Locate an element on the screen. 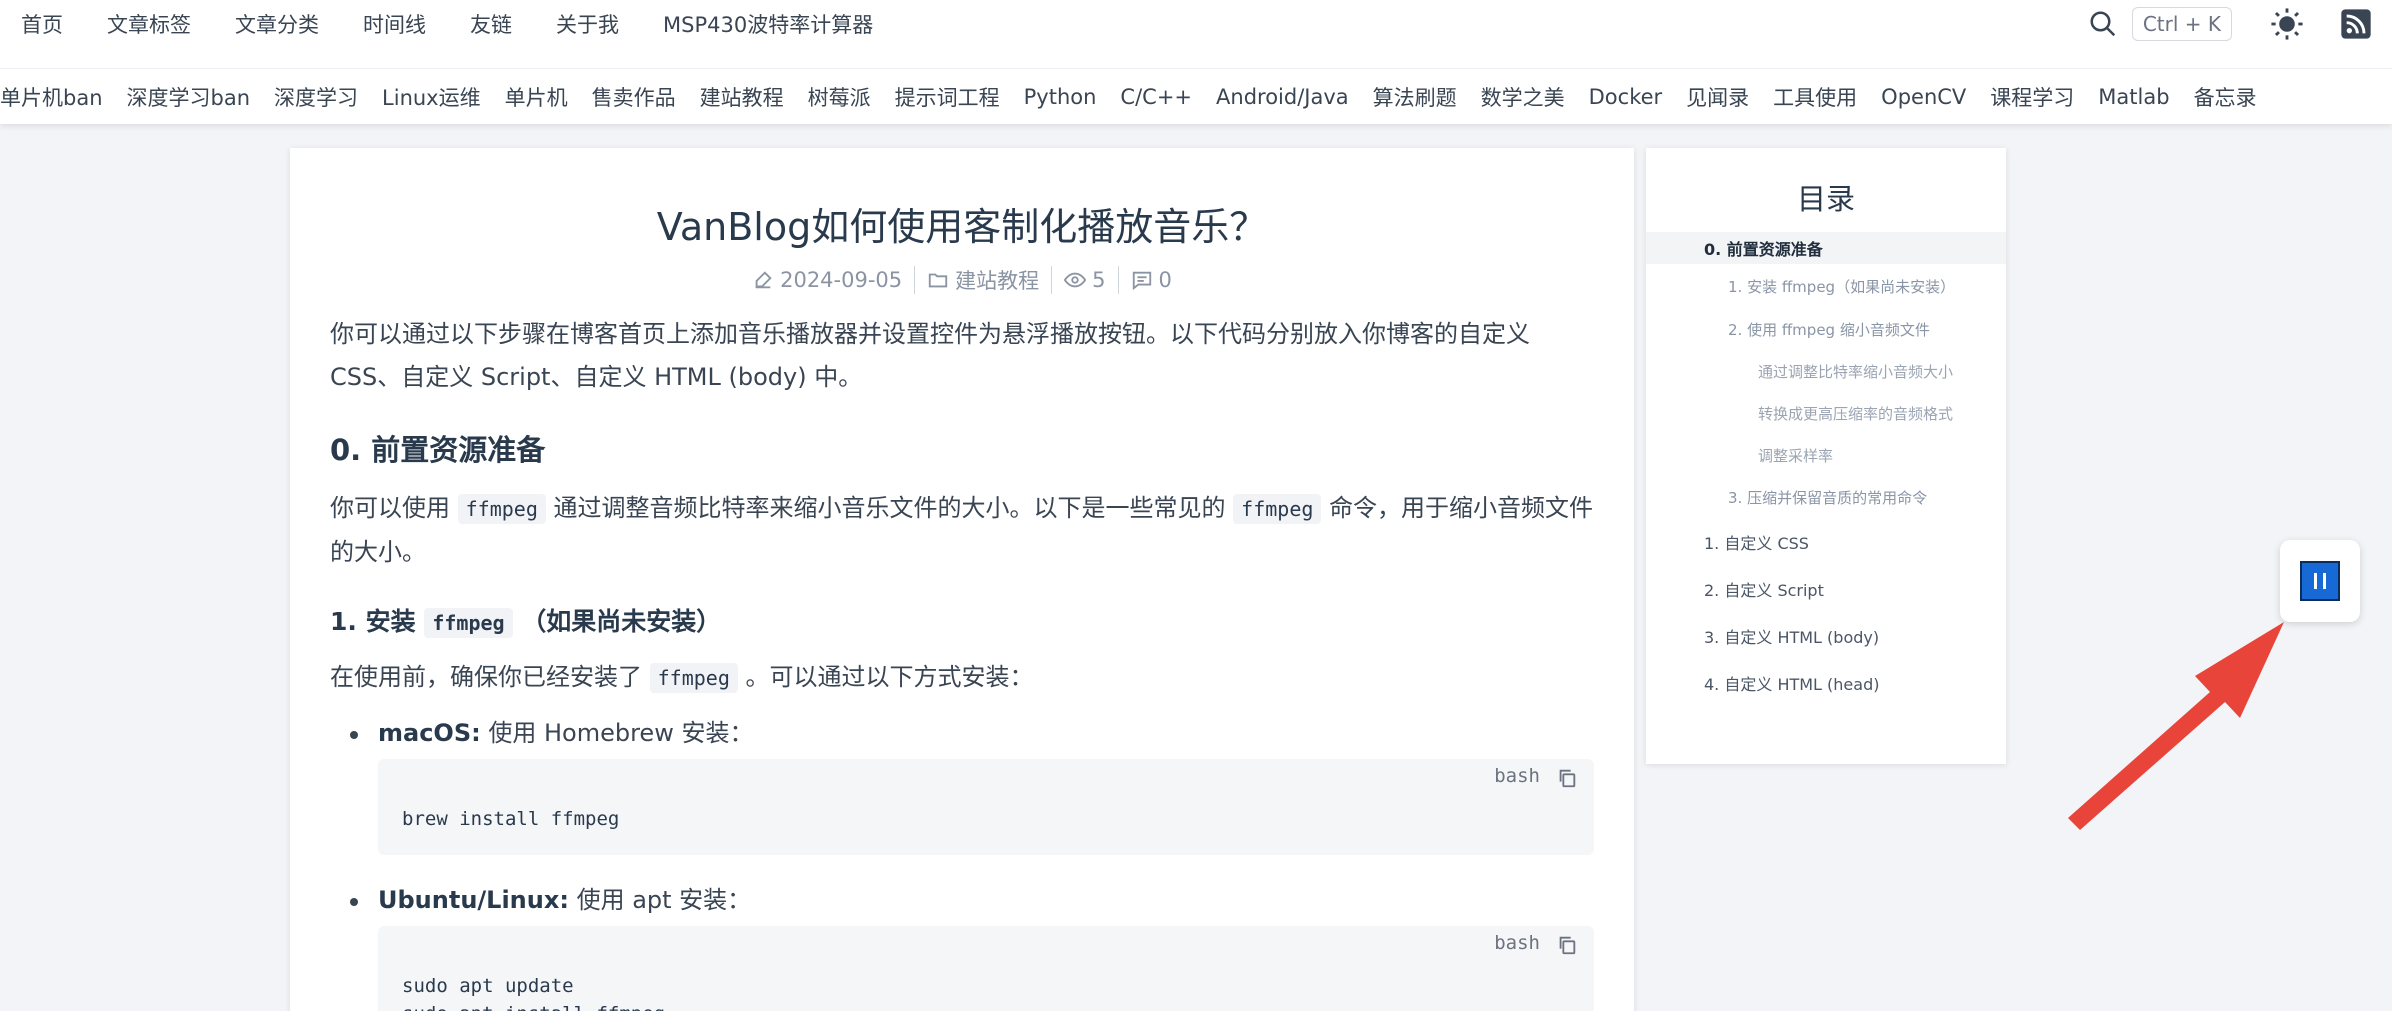  toc-item: 3. 自定义 HTML (body) is located at coordinates (1826, 635).